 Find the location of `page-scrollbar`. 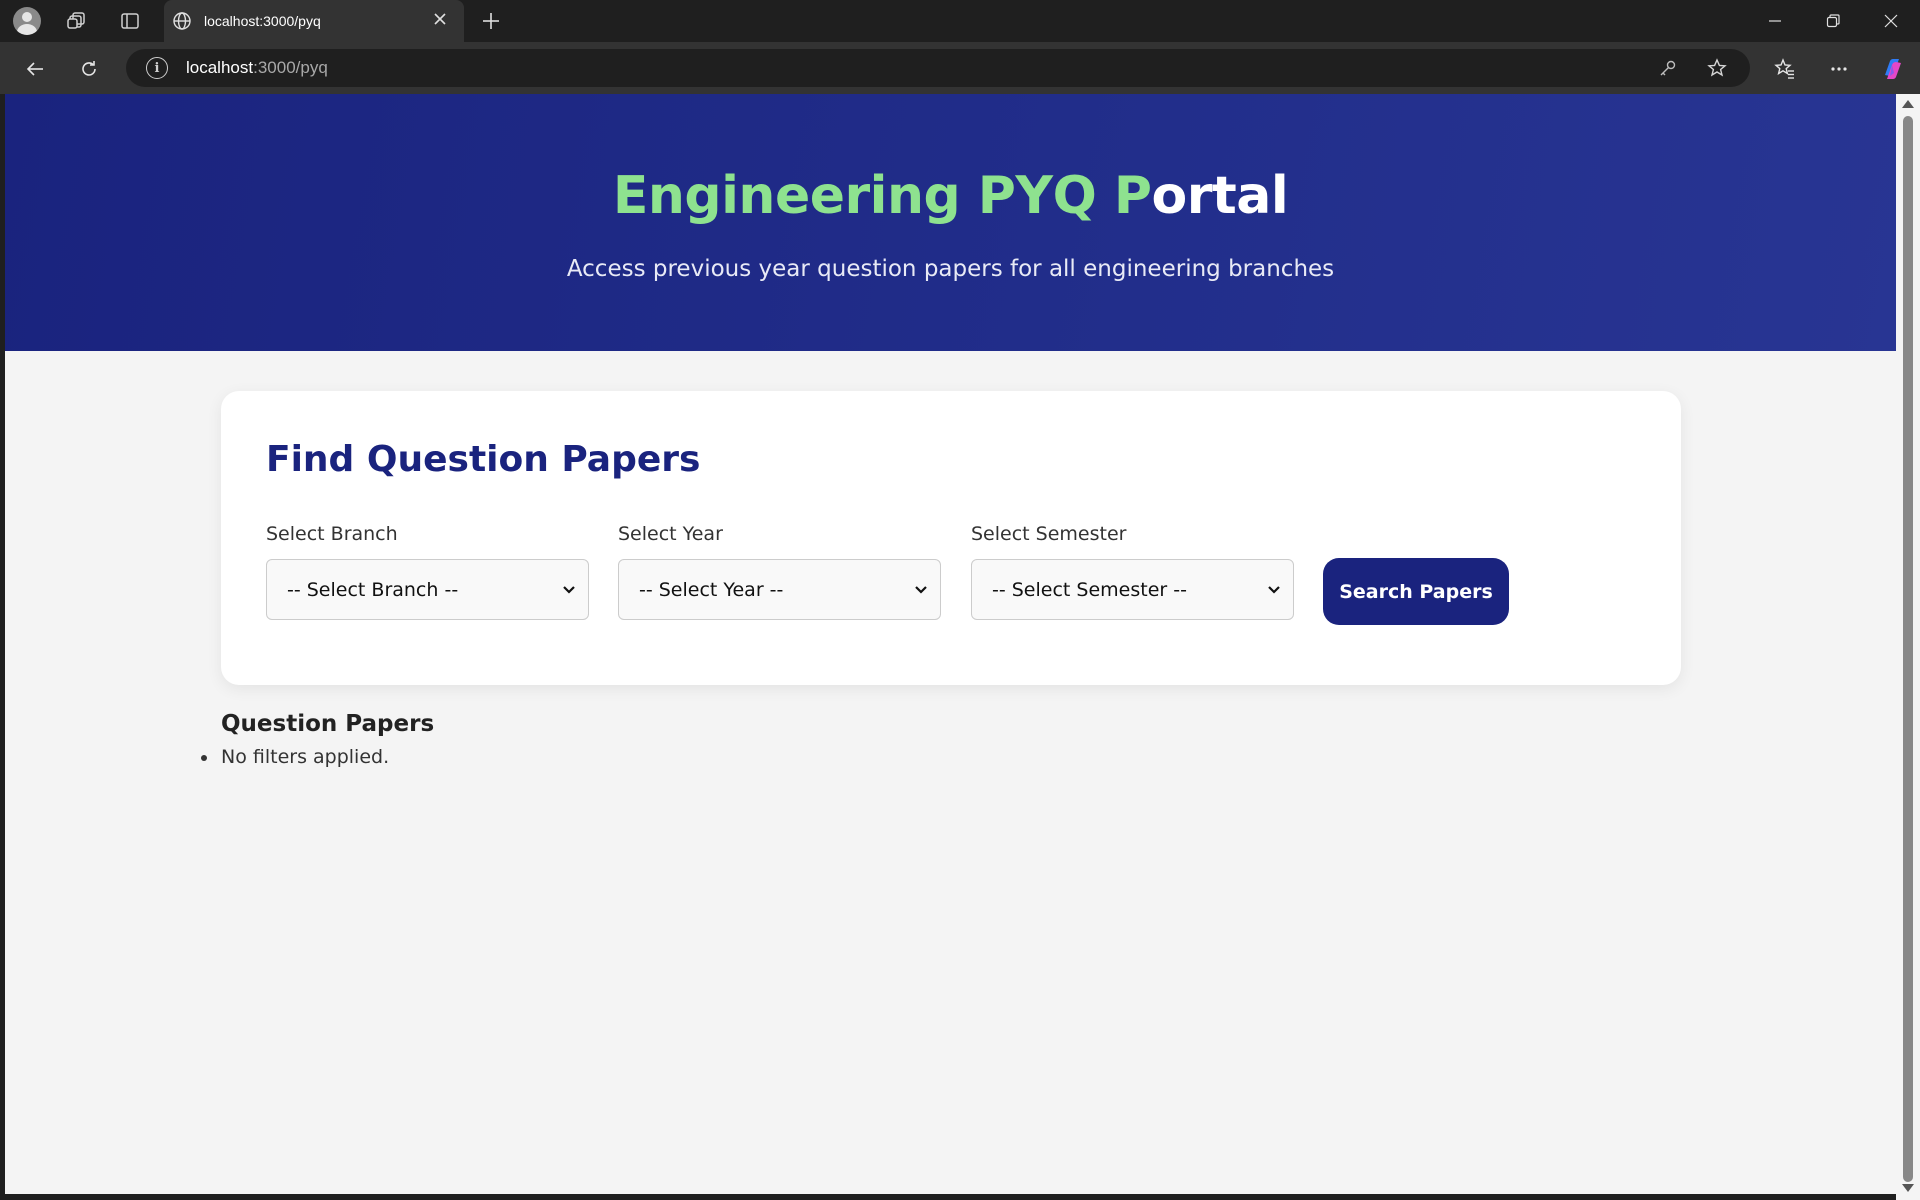

page-scrollbar is located at coordinates (1908, 647).